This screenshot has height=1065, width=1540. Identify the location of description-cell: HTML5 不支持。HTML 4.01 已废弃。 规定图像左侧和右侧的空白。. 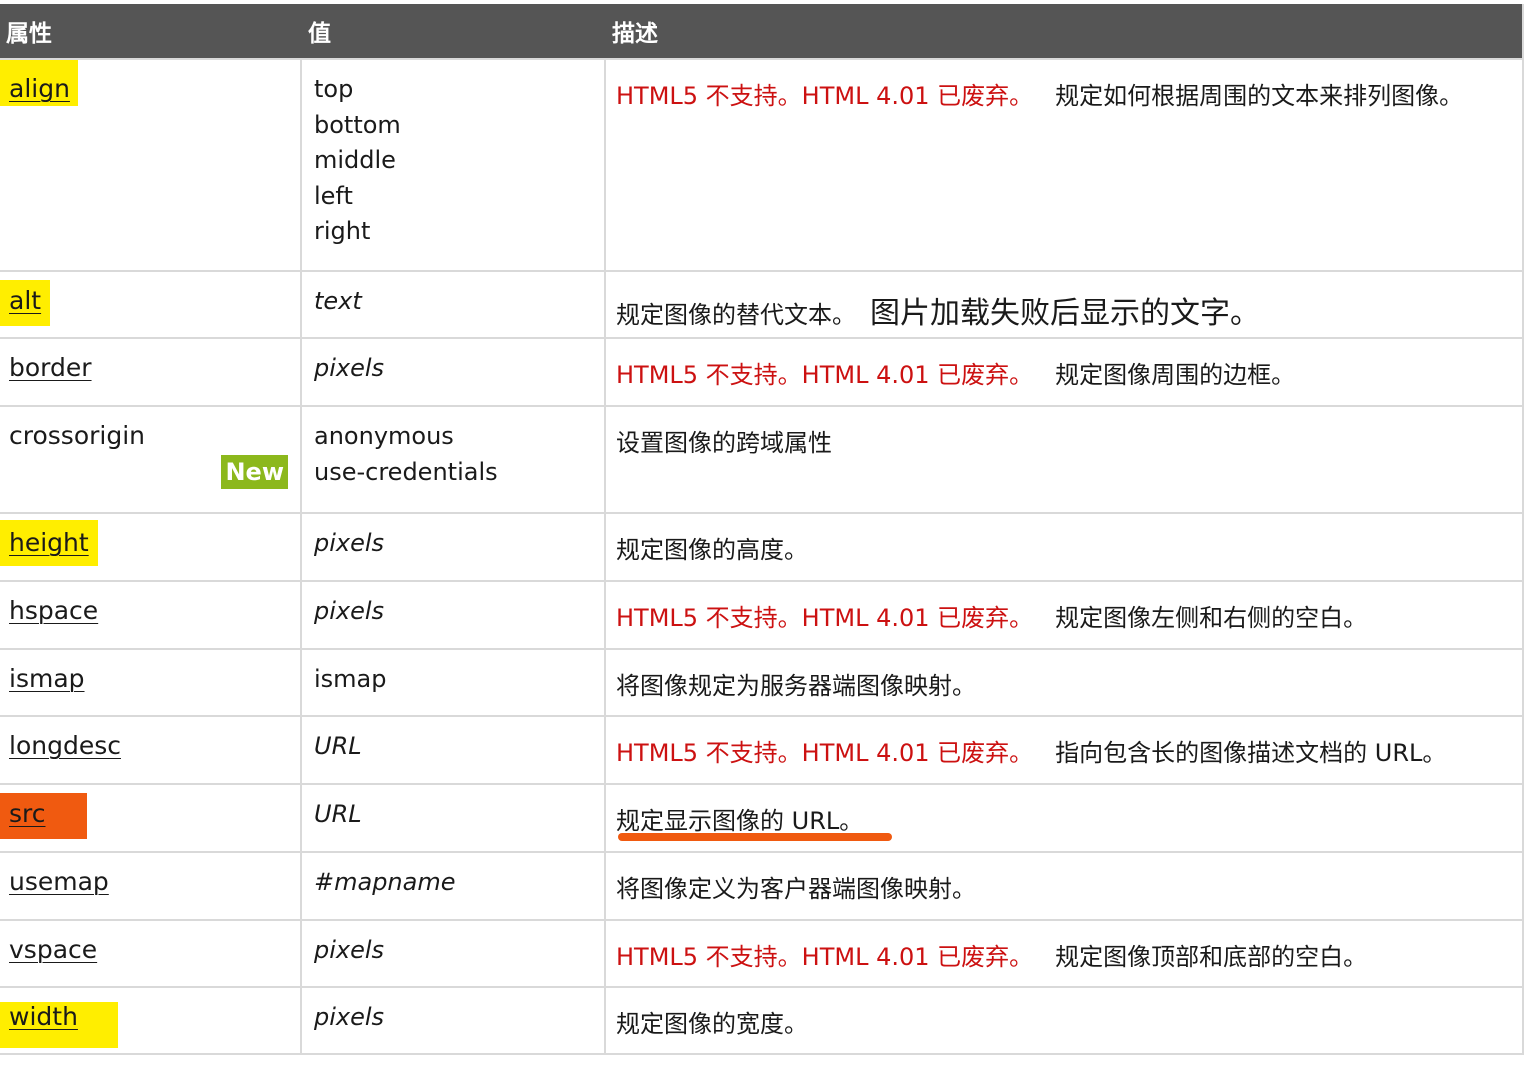
(1064, 615).